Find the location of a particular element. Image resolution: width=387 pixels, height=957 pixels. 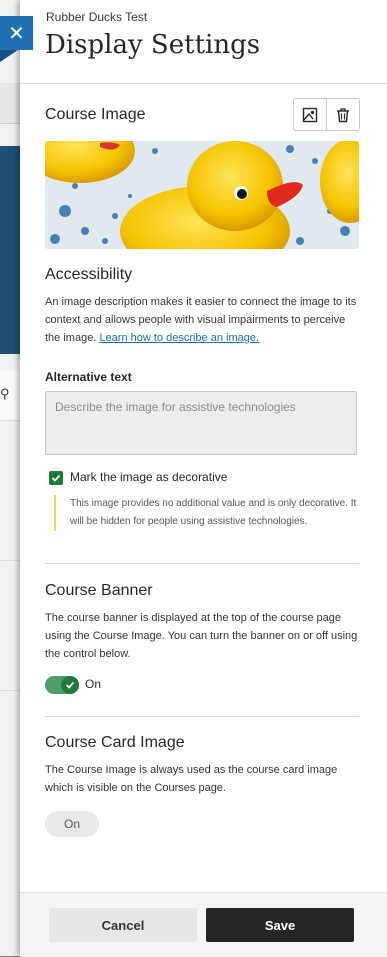

accessibility-heading: Accessibility is located at coordinates (89, 274).